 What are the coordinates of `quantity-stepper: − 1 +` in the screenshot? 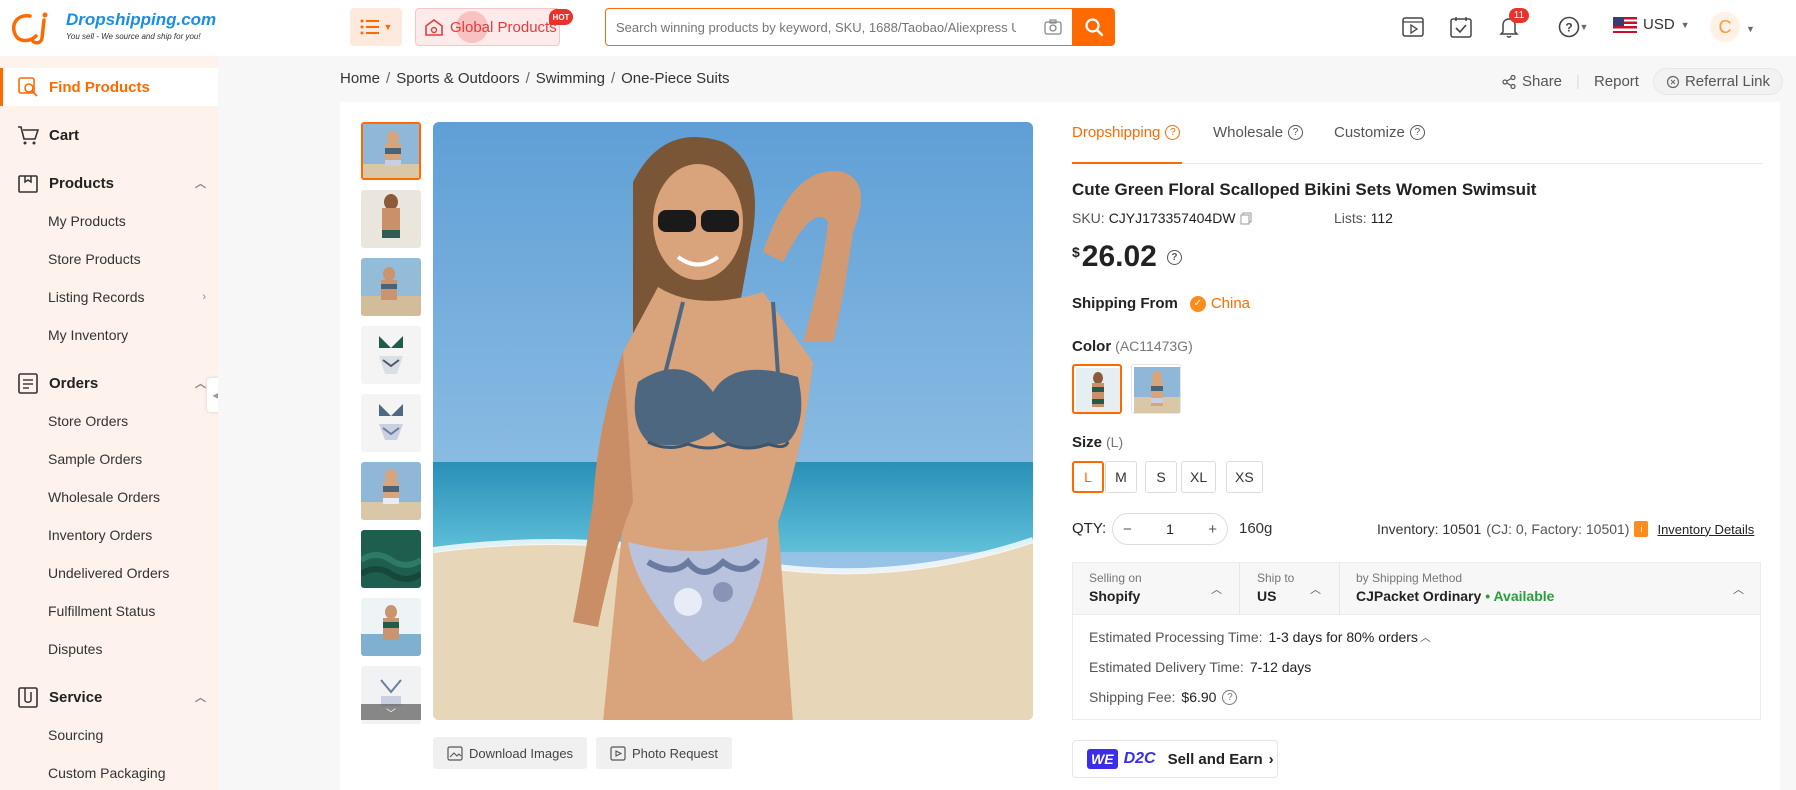 It's located at (1170, 529).